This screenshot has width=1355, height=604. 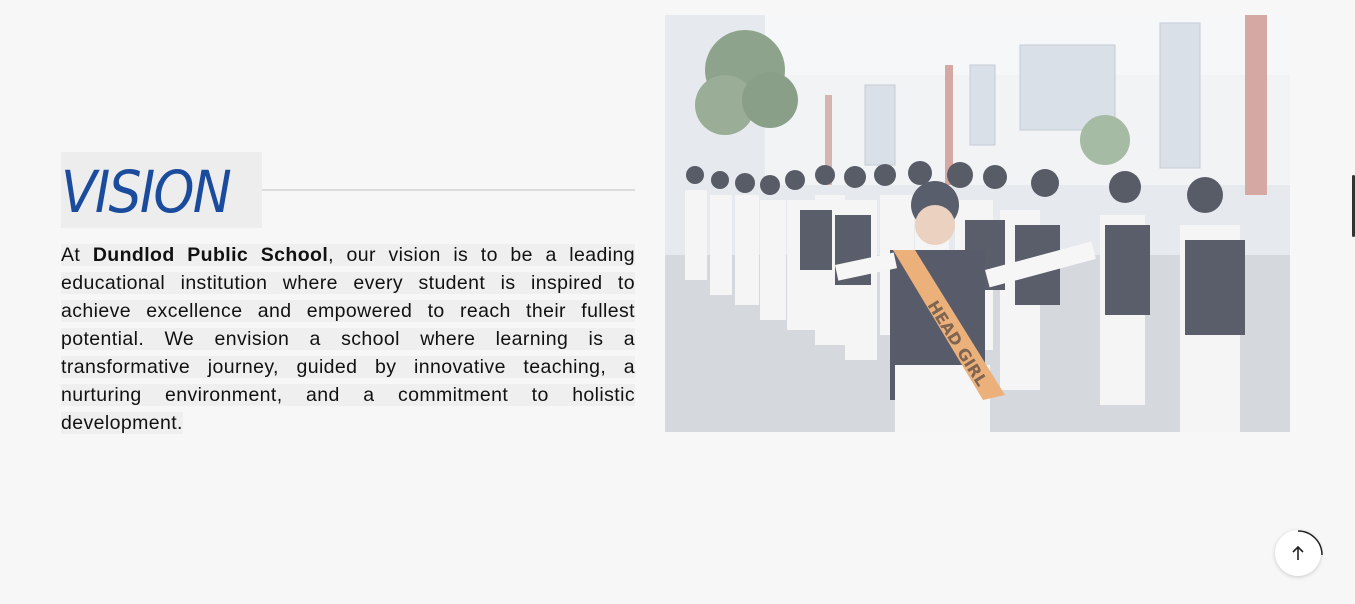 I want to click on vision-intro: At, so click(x=77, y=255).